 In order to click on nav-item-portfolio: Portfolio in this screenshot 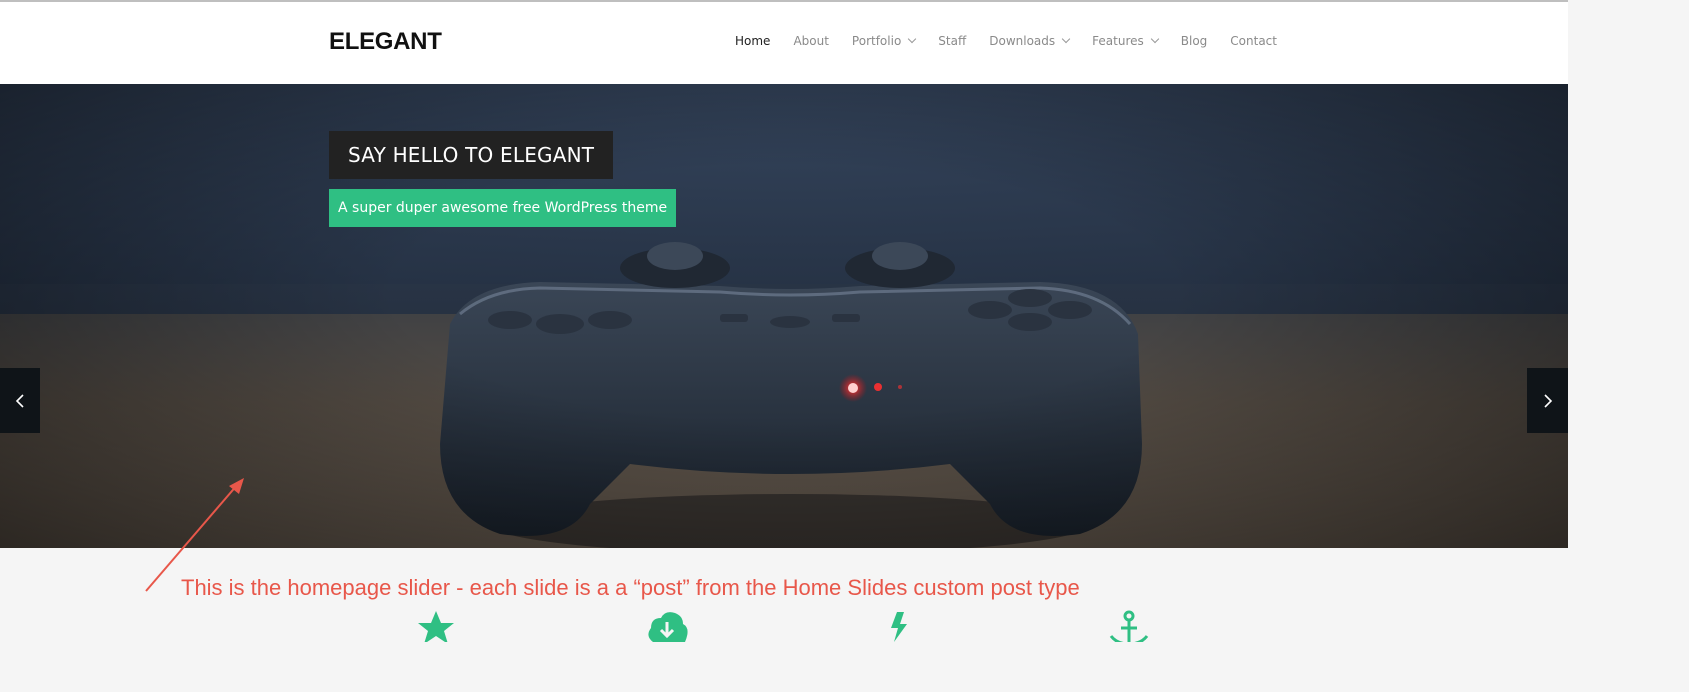, I will do `click(884, 41)`.